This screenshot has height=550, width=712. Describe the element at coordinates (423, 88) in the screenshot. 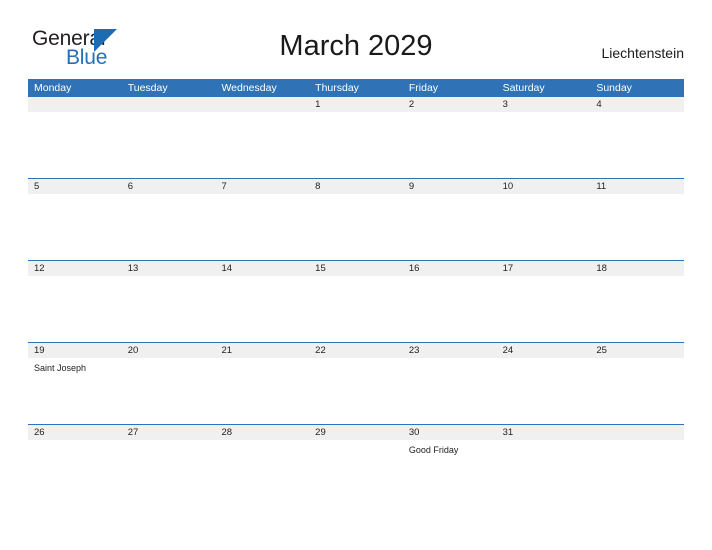

I see `weekday-header-friday: Friday` at that location.